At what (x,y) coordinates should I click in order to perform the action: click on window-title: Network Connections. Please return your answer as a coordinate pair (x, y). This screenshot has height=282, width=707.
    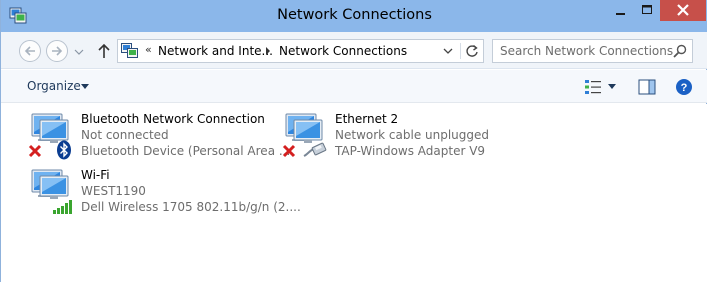
    Looking at the image, I should click on (354, 15).